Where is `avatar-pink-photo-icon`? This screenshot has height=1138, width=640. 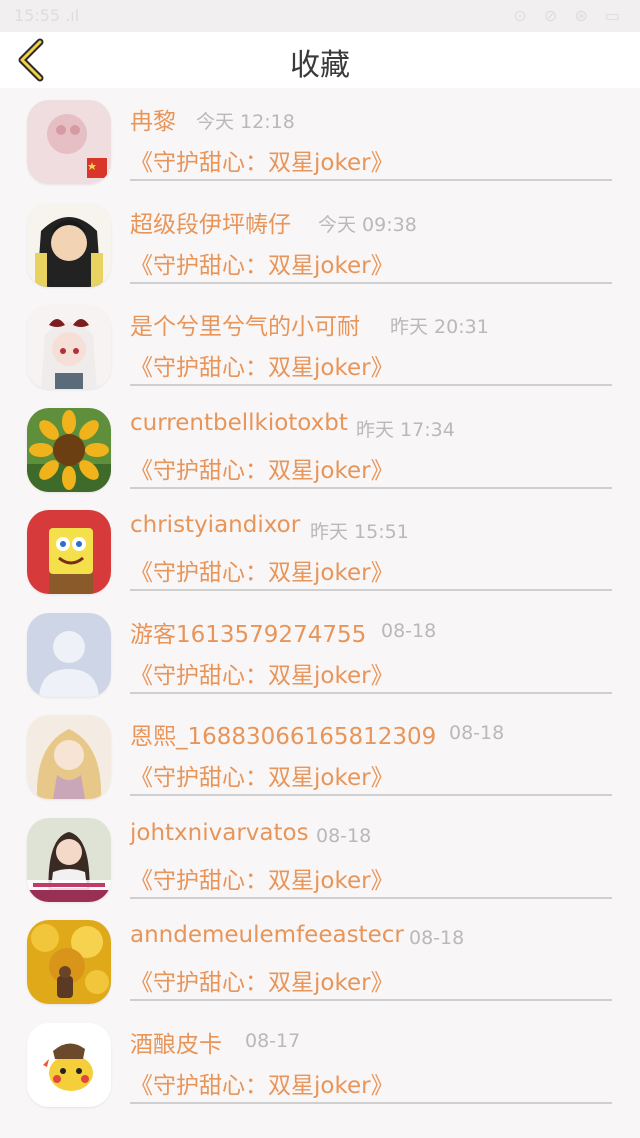 avatar-pink-photo-icon is located at coordinates (69, 142).